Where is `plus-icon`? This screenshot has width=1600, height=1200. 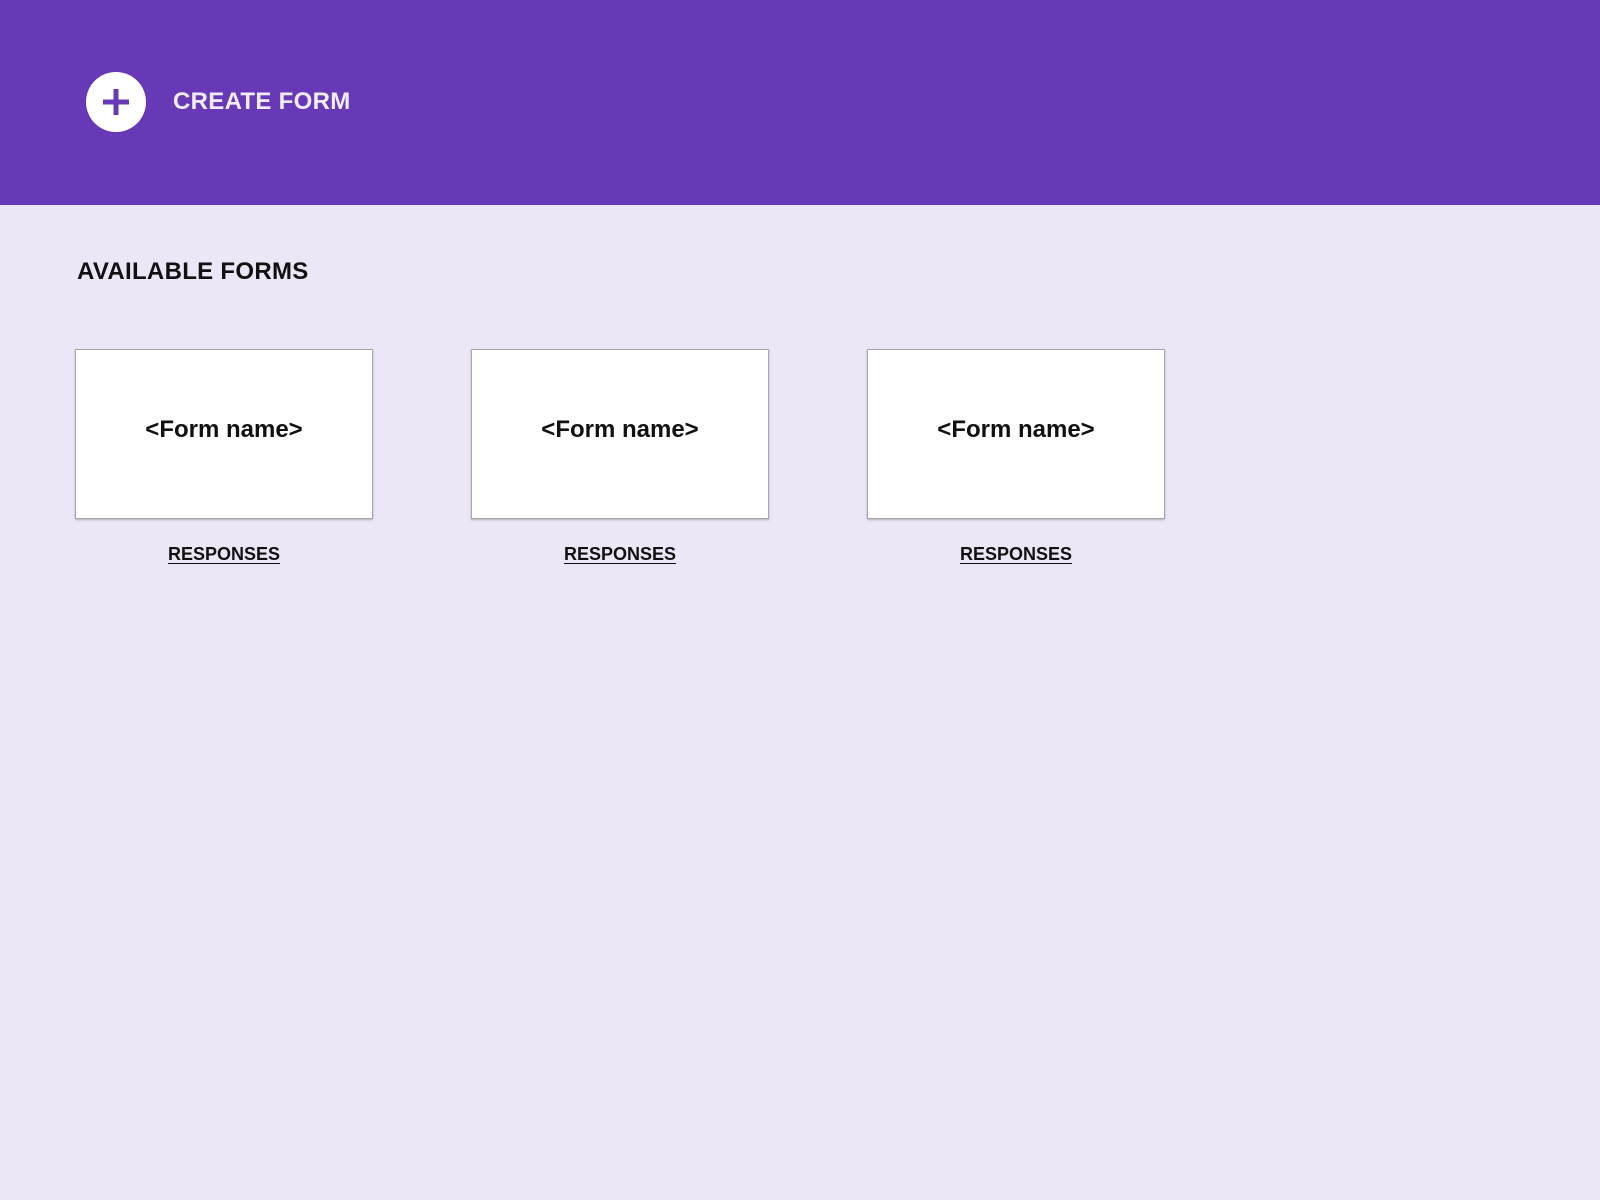
plus-icon is located at coordinates (116, 102).